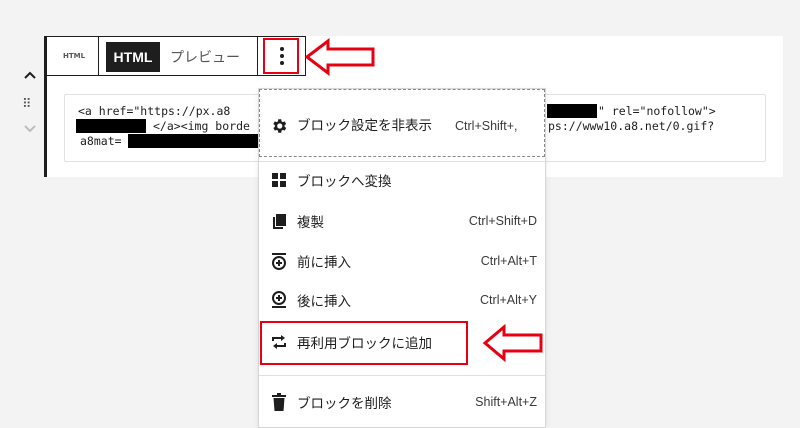 This screenshot has height=428, width=800. What do you see at coordinates (403, 221) in the screenshot?
I see `menu-item-duplicate: 複製 Ctrl+Shift+D` at bounding box center [403, 221].